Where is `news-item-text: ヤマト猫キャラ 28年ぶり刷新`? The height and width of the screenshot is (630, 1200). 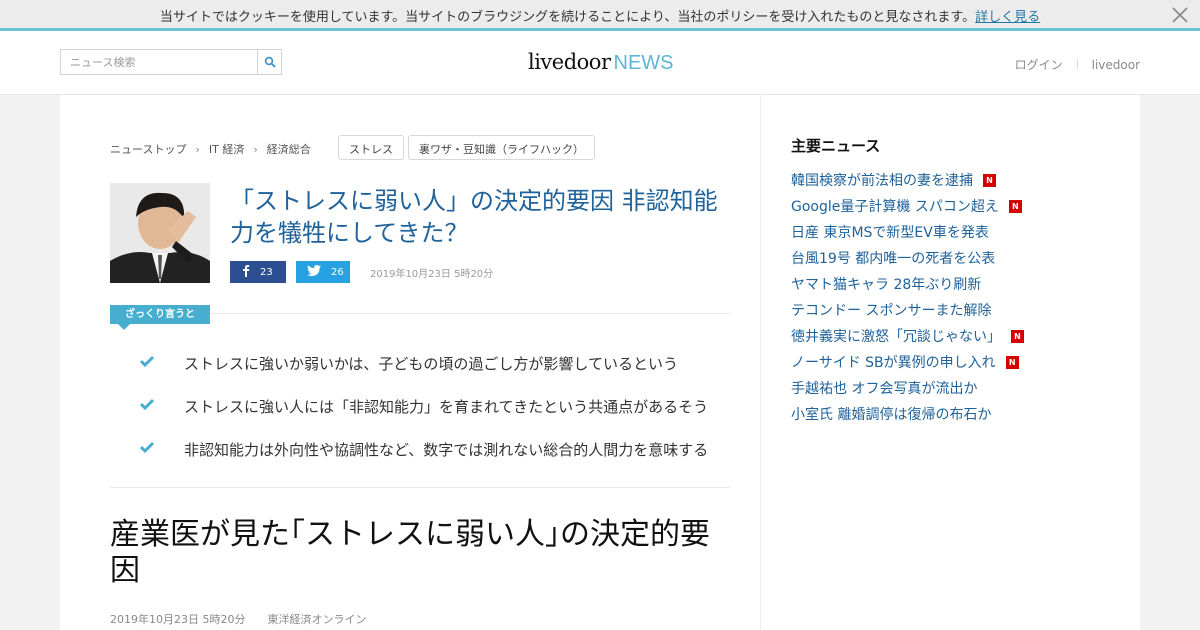
news-item-text: ヤマト猫キャラ 28年ぶり刷新 is located at coordinates (886, 285).